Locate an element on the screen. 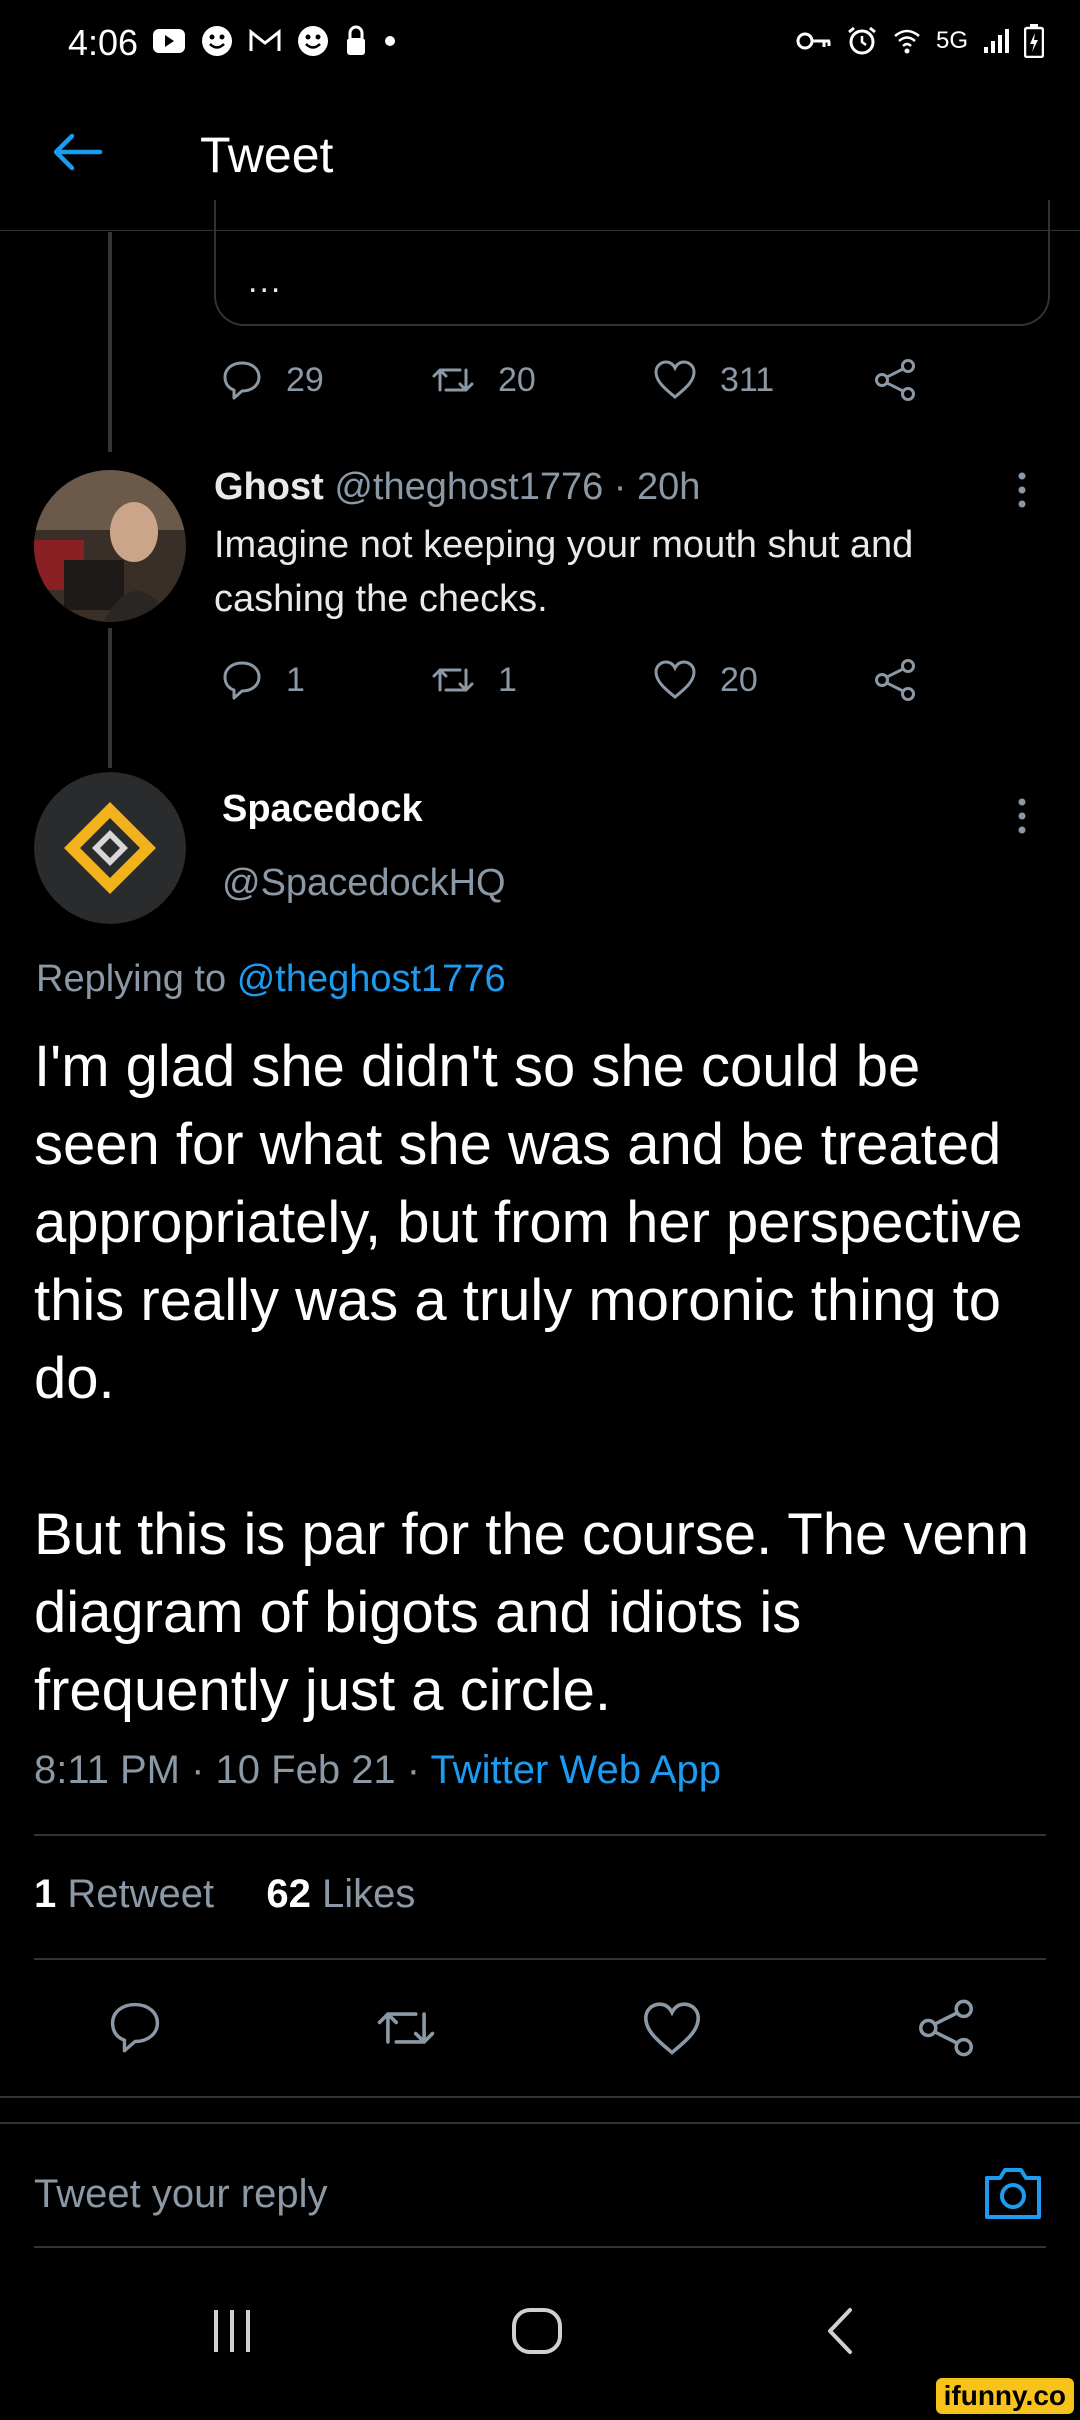 This screenshot has height=2420, width=1080. camera-icon is located at coordinates (1013, 2193).